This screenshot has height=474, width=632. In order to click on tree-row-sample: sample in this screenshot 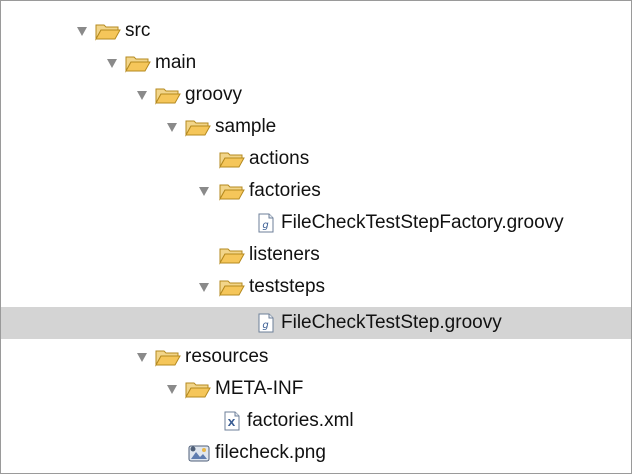, I will do `click(316, 127)`.